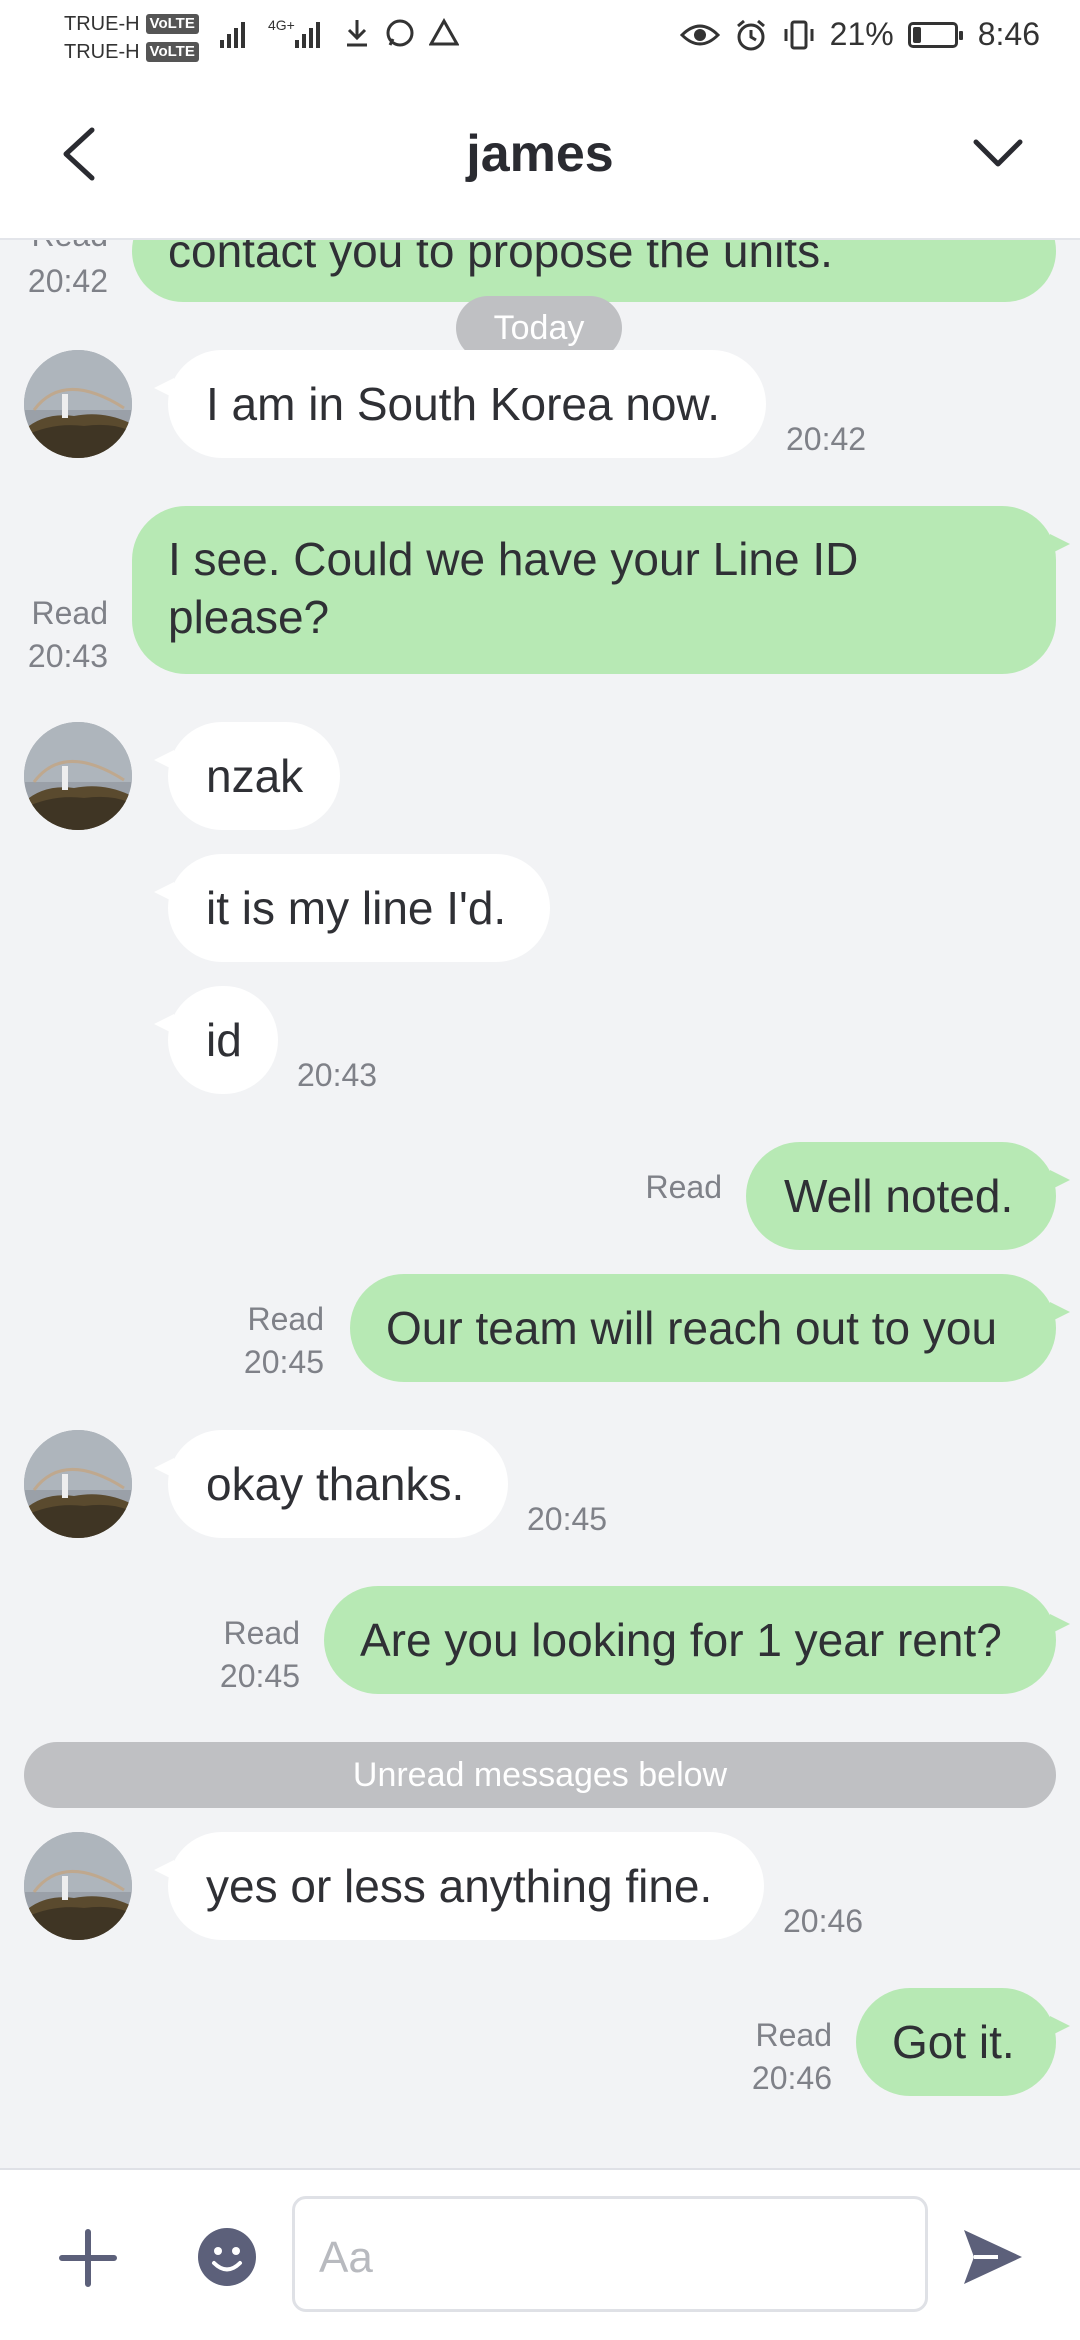  I want to click on status-icons-right: 21% 8:46, so click(859, 34).